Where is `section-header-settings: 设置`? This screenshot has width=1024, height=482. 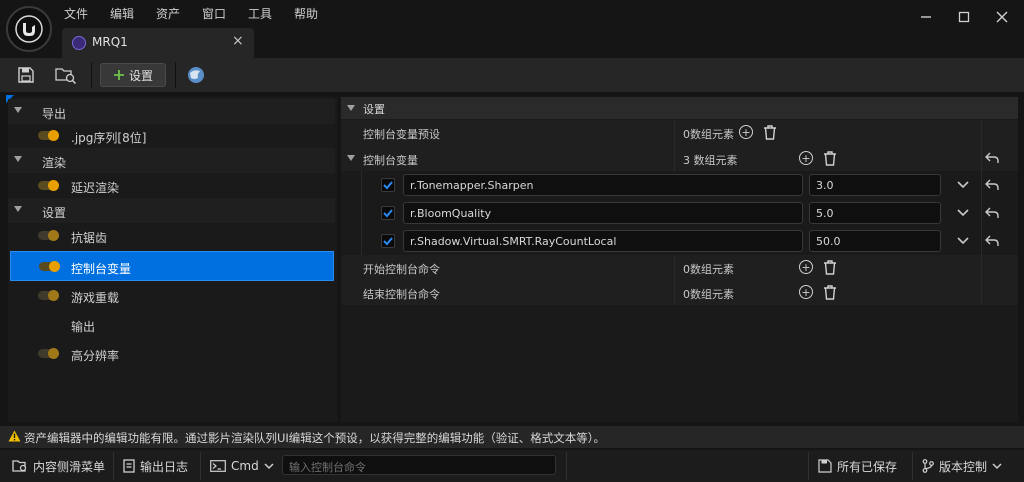
section-header-settings: 设置 is located at coordinates (679, 108).